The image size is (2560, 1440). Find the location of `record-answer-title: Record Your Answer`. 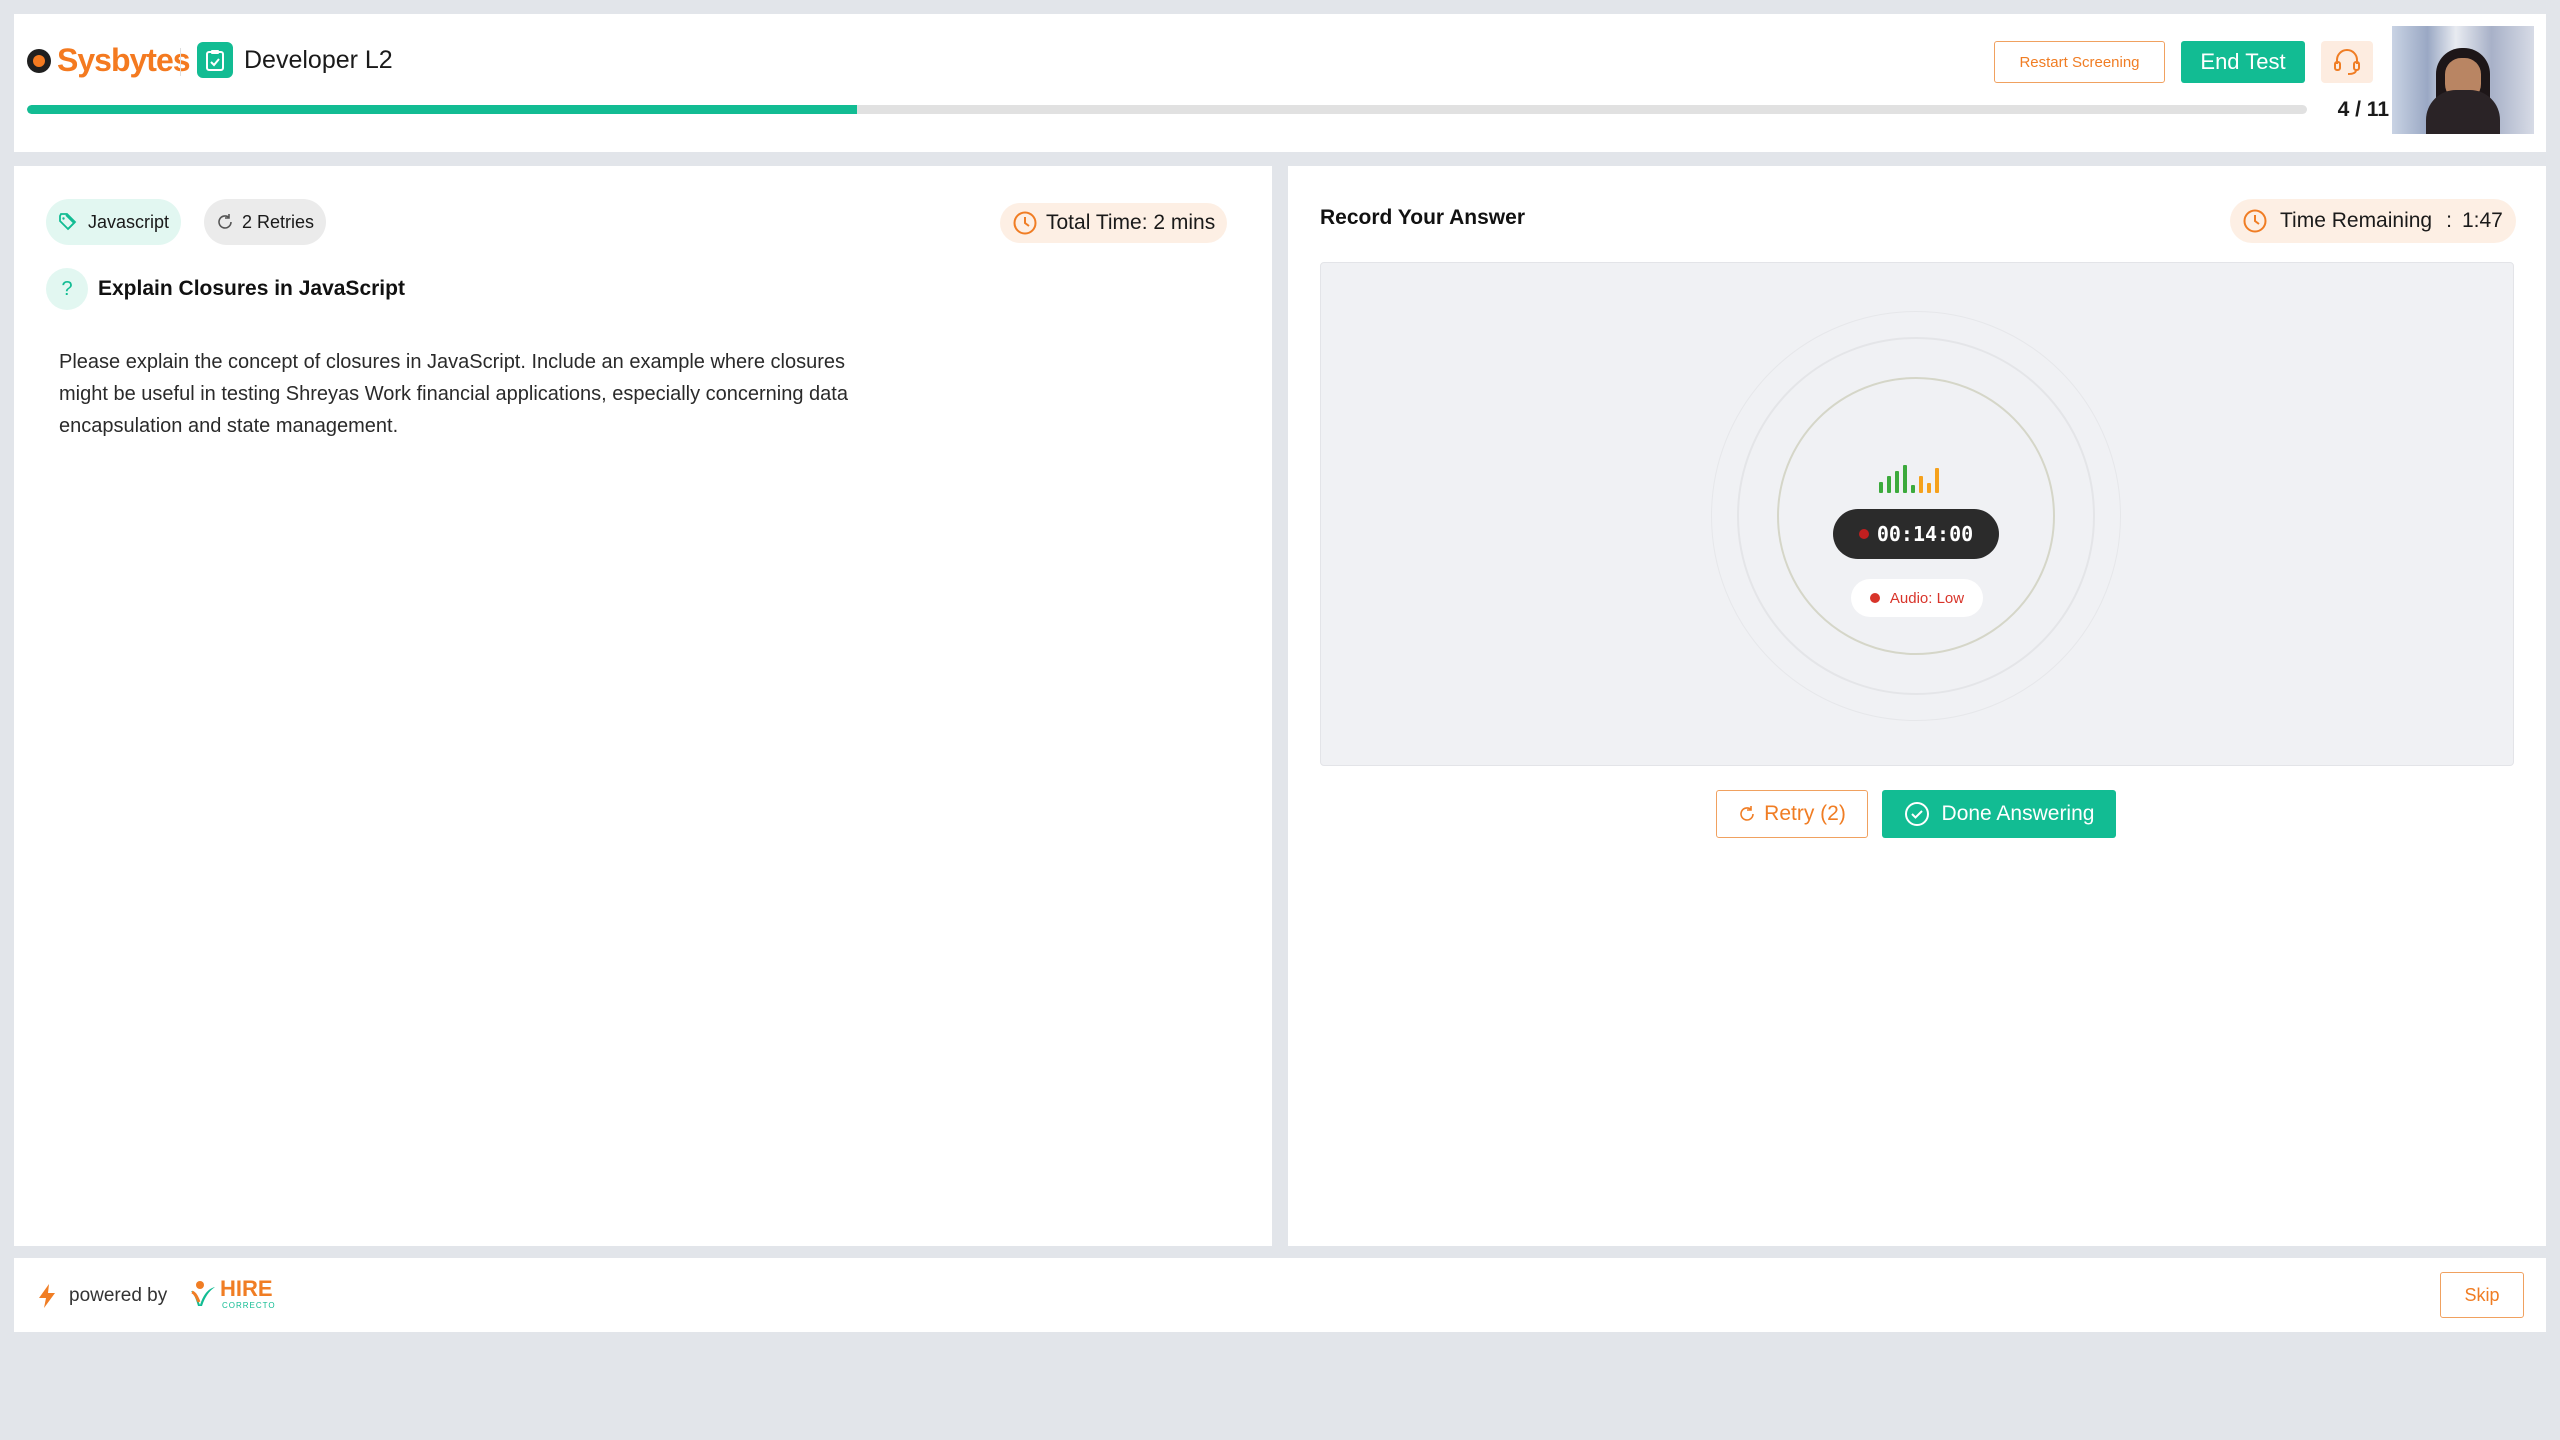

record-answer-title: Record Your Answer is located at coordinates (1422, 217).